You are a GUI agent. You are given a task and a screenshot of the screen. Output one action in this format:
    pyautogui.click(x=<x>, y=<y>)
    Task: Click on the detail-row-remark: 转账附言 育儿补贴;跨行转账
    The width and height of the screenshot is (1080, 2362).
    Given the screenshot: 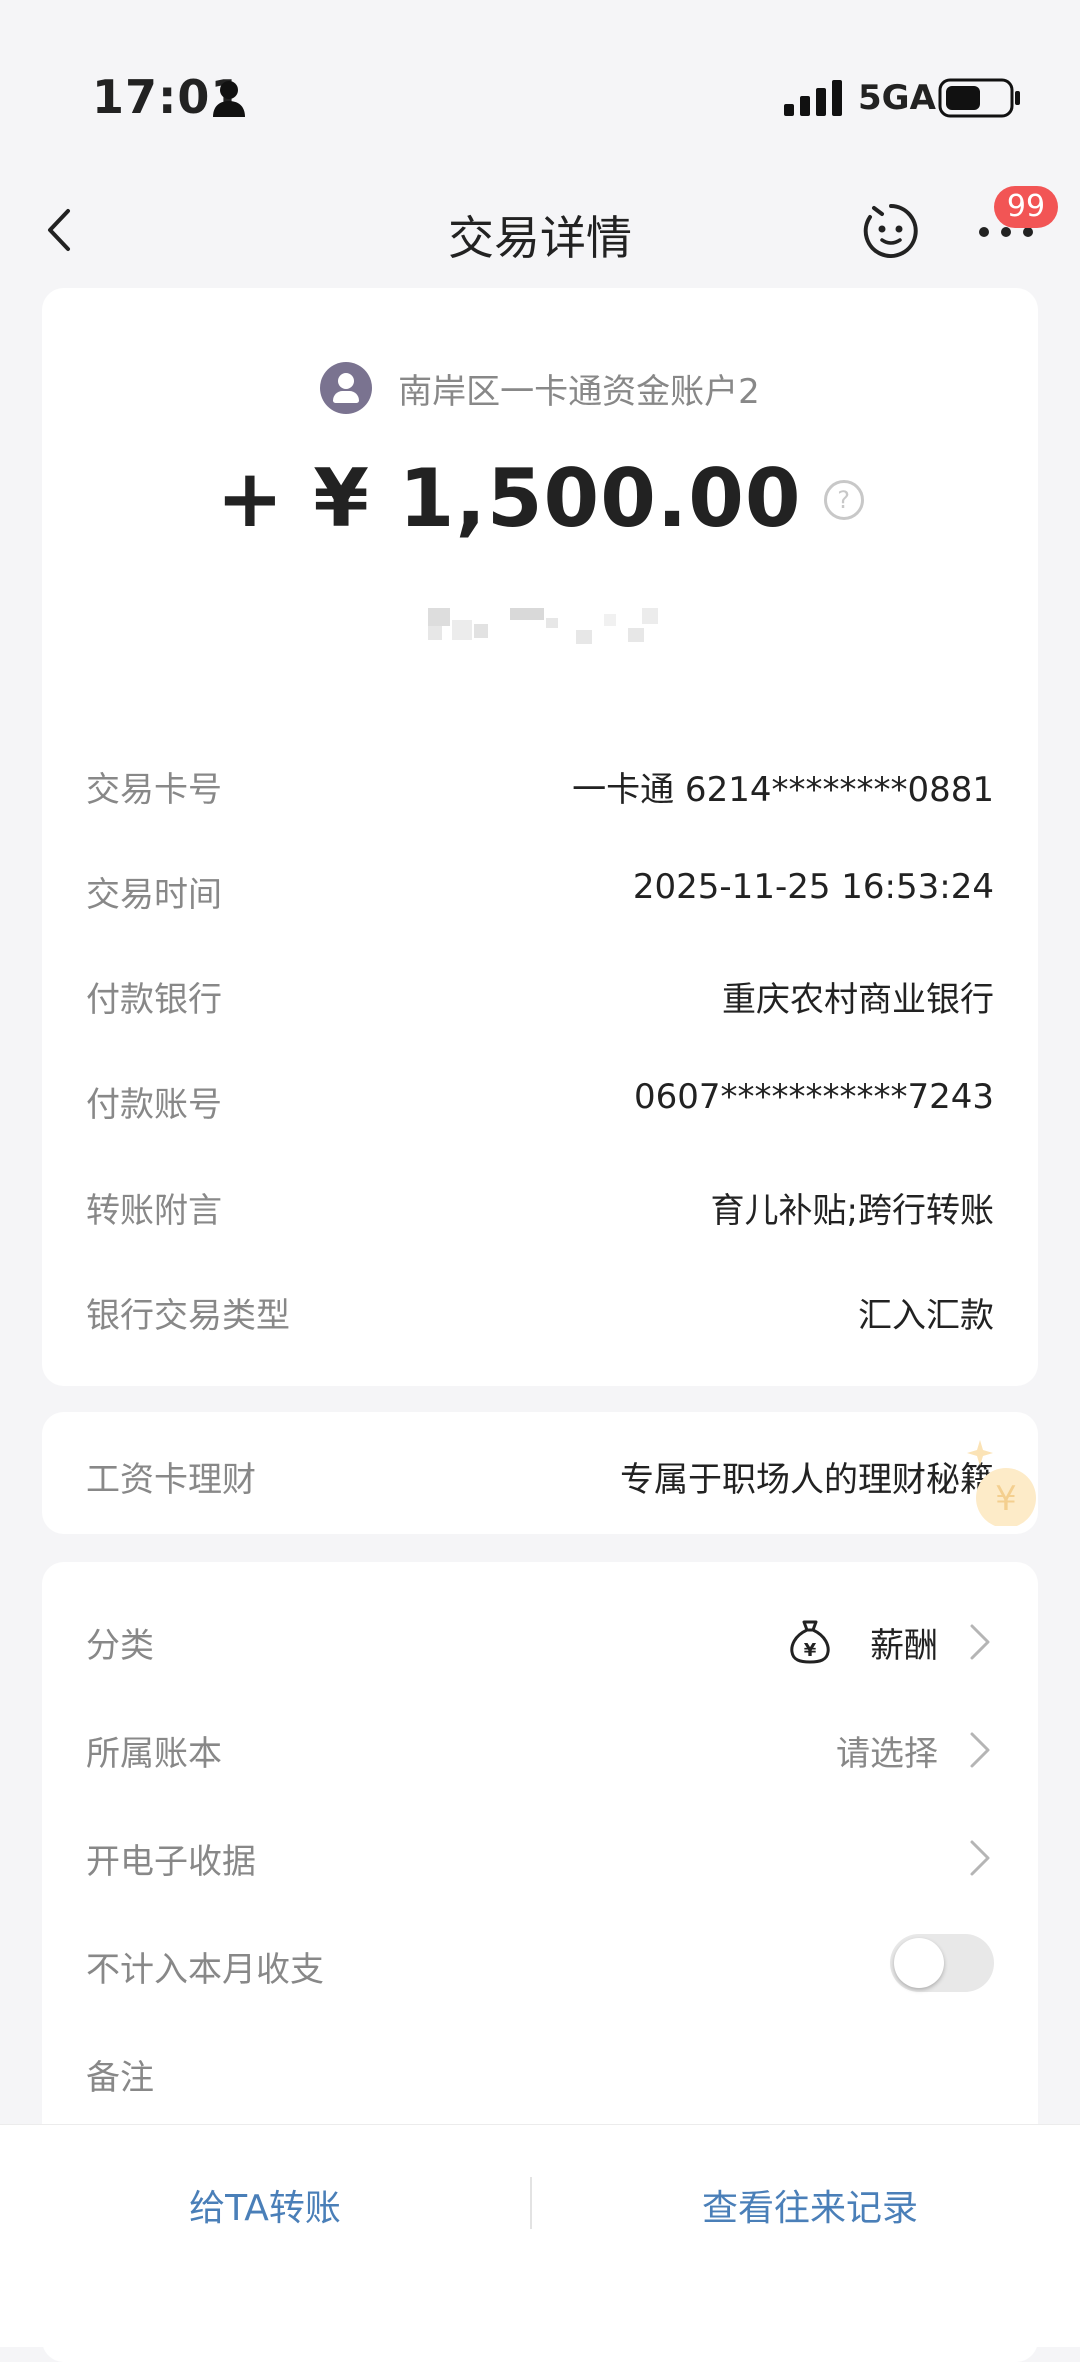 What is the action you would take?
    pyautogui.click(x=540, y=1205)
    